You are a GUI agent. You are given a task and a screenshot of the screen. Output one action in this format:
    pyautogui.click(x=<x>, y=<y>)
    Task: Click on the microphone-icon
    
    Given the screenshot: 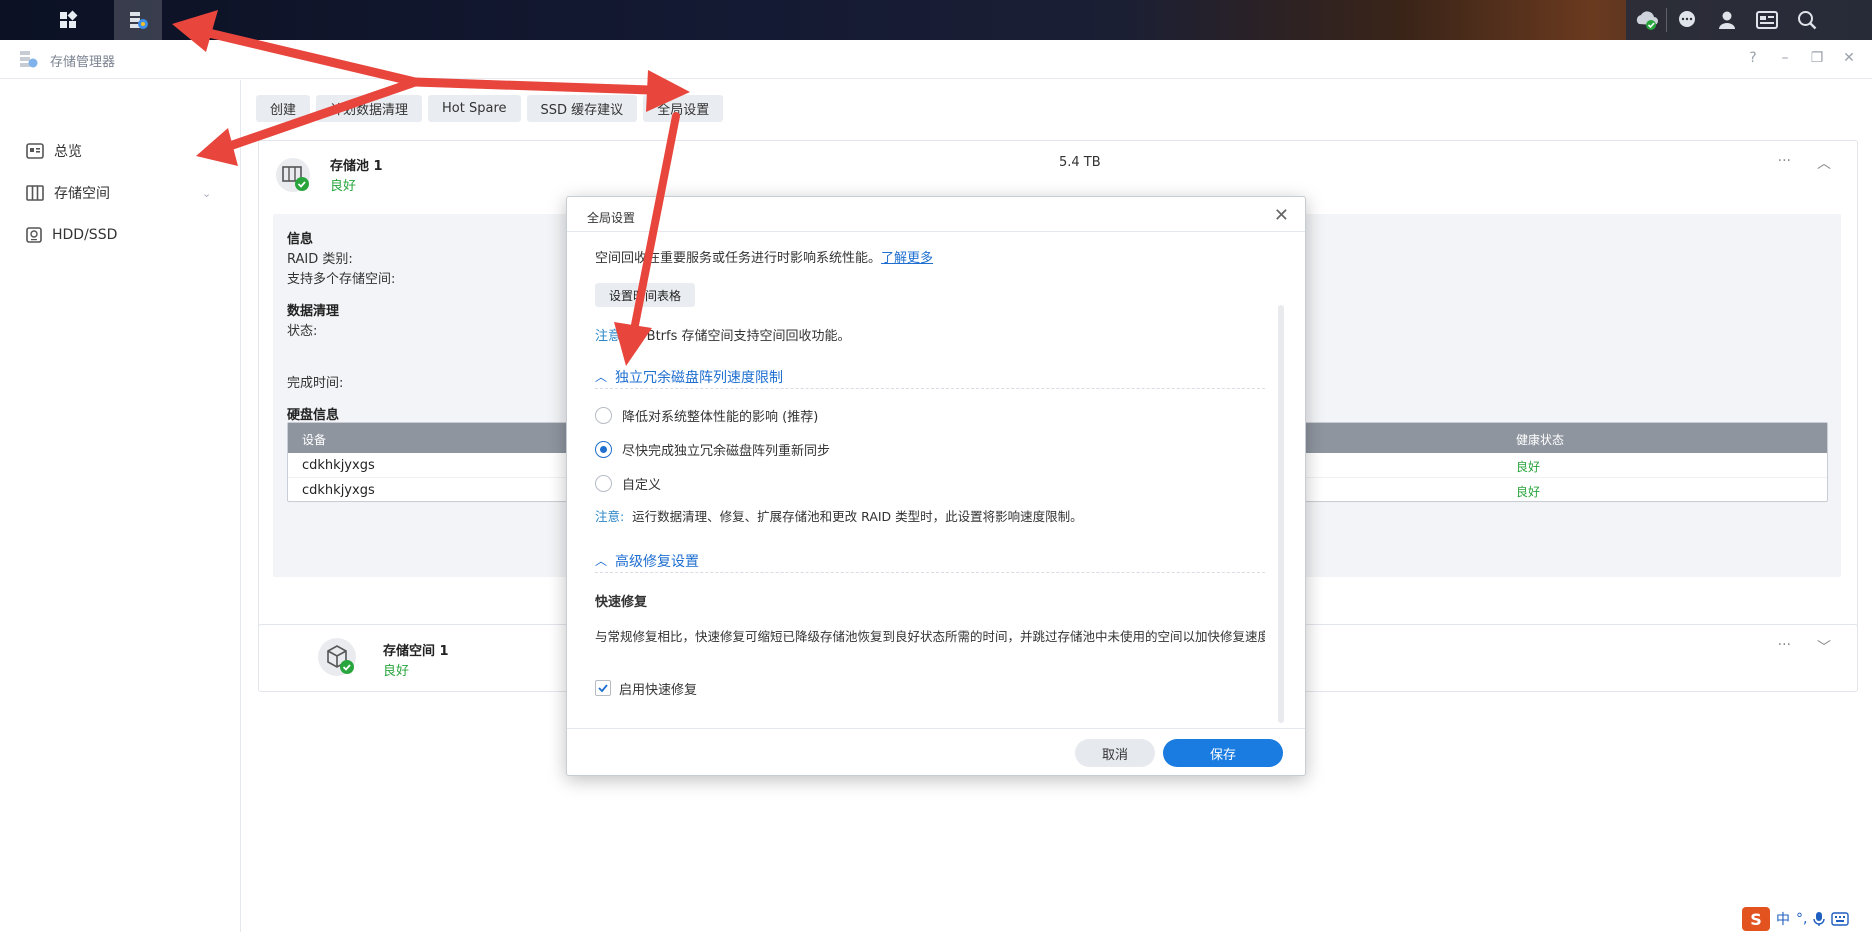 What is the action you would take?
    pyautogui.click(x=1819, y=919)
    